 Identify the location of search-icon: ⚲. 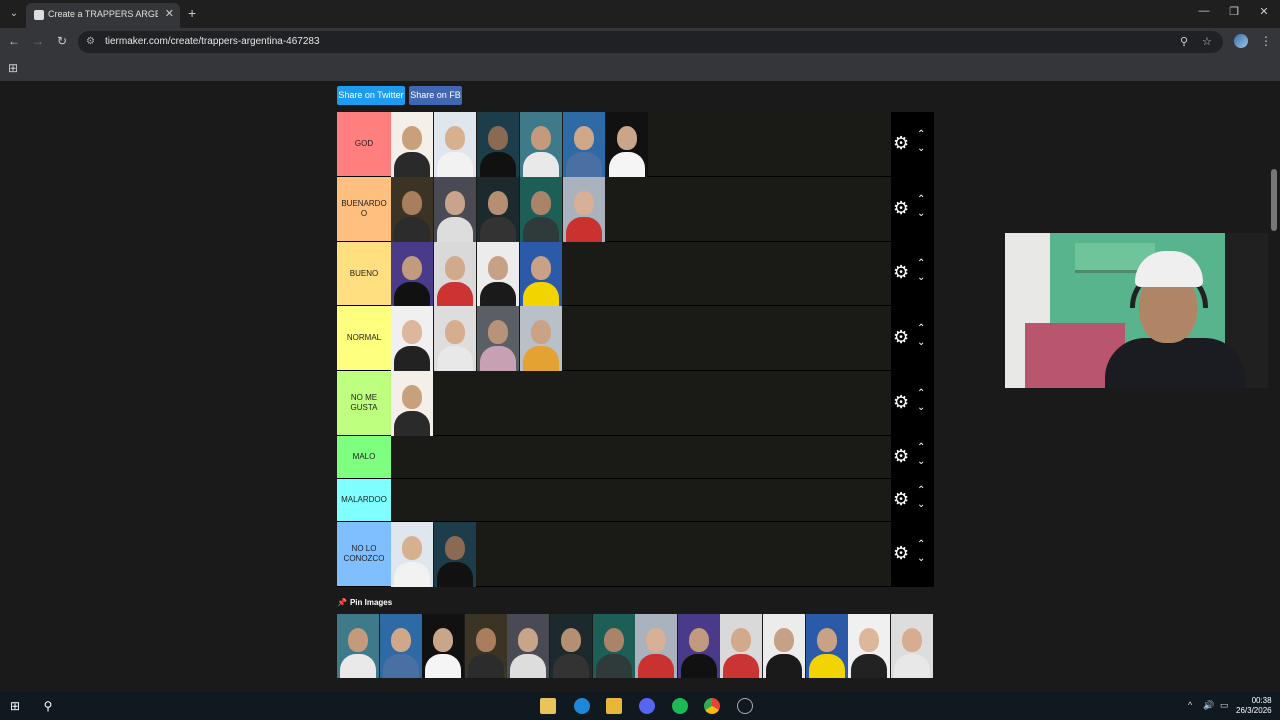
(48, 706).